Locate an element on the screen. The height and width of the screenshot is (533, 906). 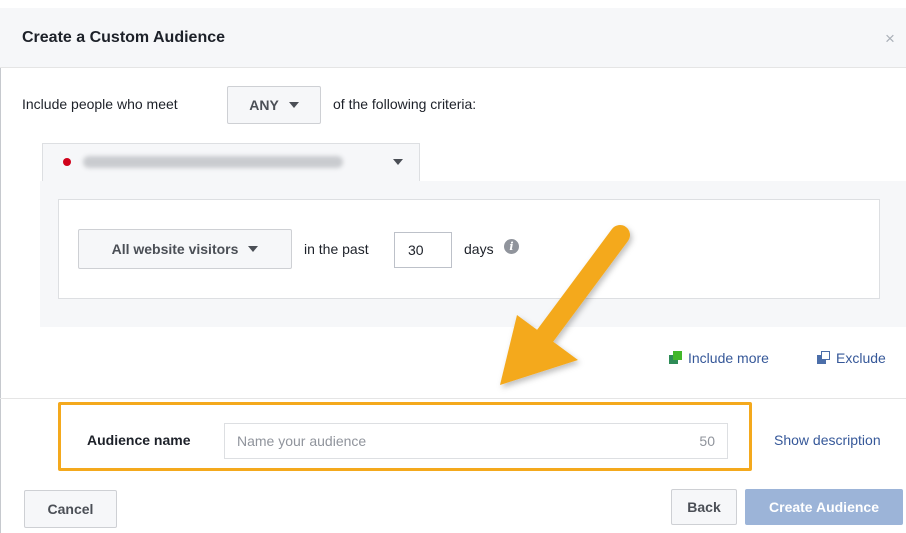
audience-name-field: 50 is located at coordinates (476, 441).